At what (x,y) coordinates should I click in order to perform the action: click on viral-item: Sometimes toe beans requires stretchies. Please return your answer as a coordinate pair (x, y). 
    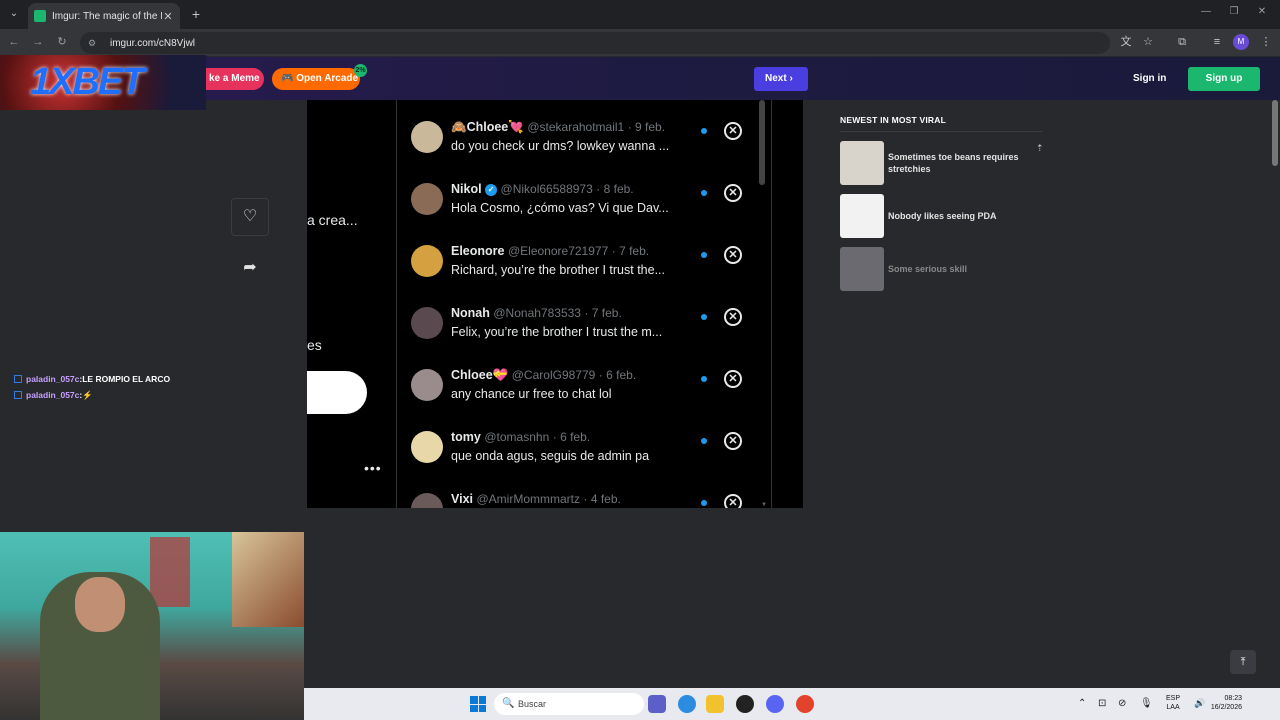
    Looking at the image, I should click on (941, 163).